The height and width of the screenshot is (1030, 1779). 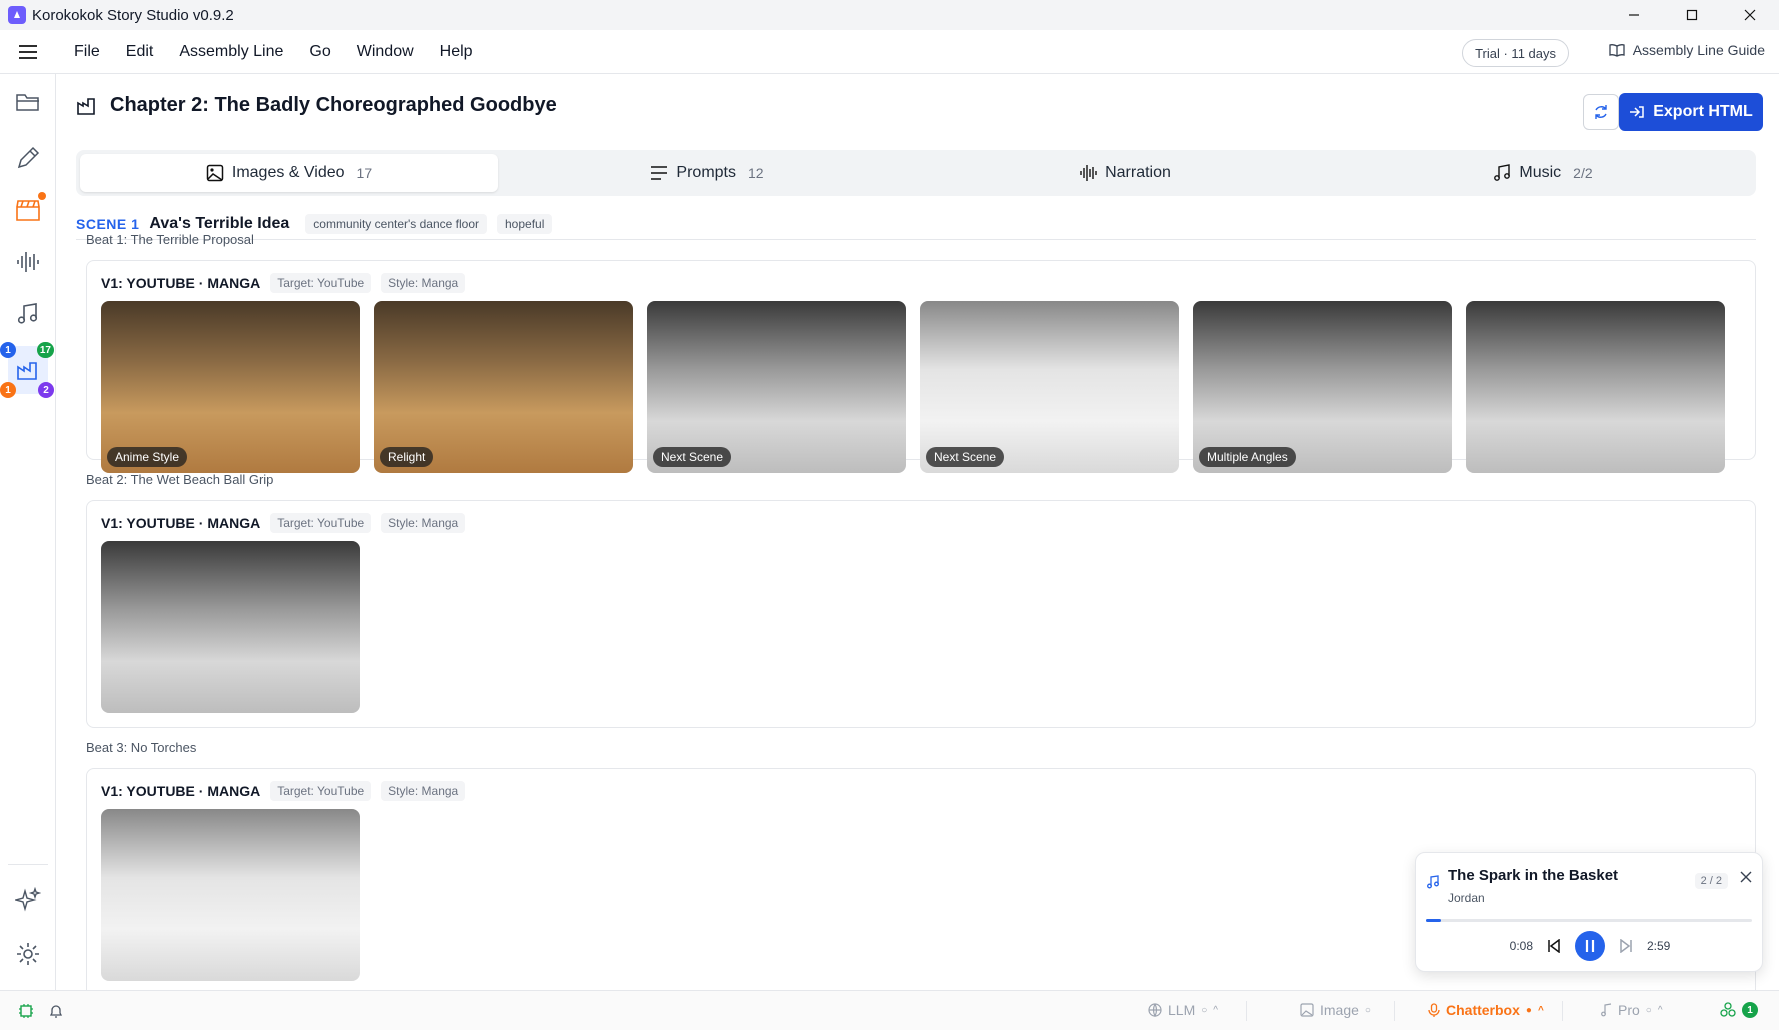 What do you see at coordinates (140, 52) in the screenshot?
I see `menu-edit: Edit` at bounding box center [140, 52].